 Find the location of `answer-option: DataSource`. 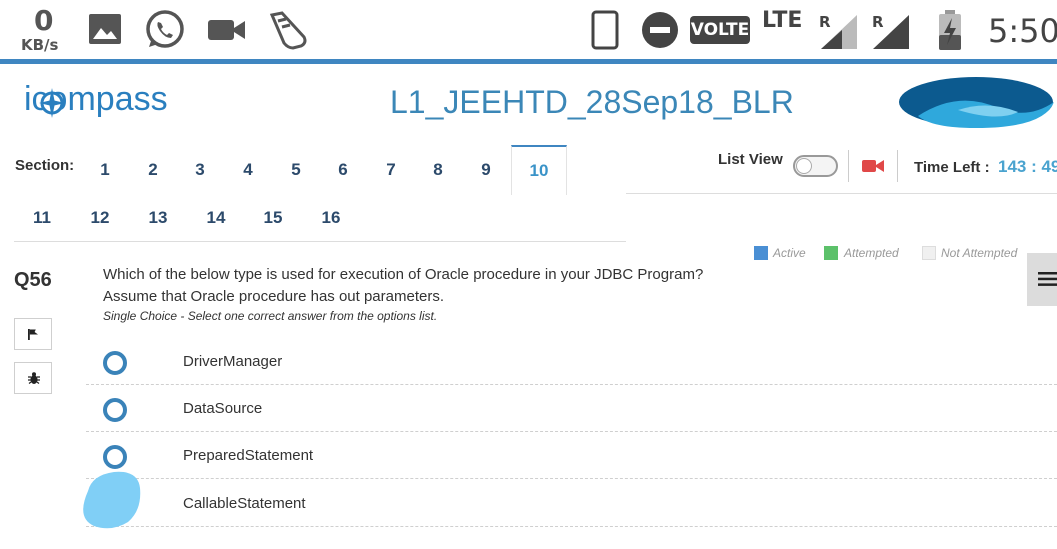

answer-option: DataSource is located at coordinates (571, 408).